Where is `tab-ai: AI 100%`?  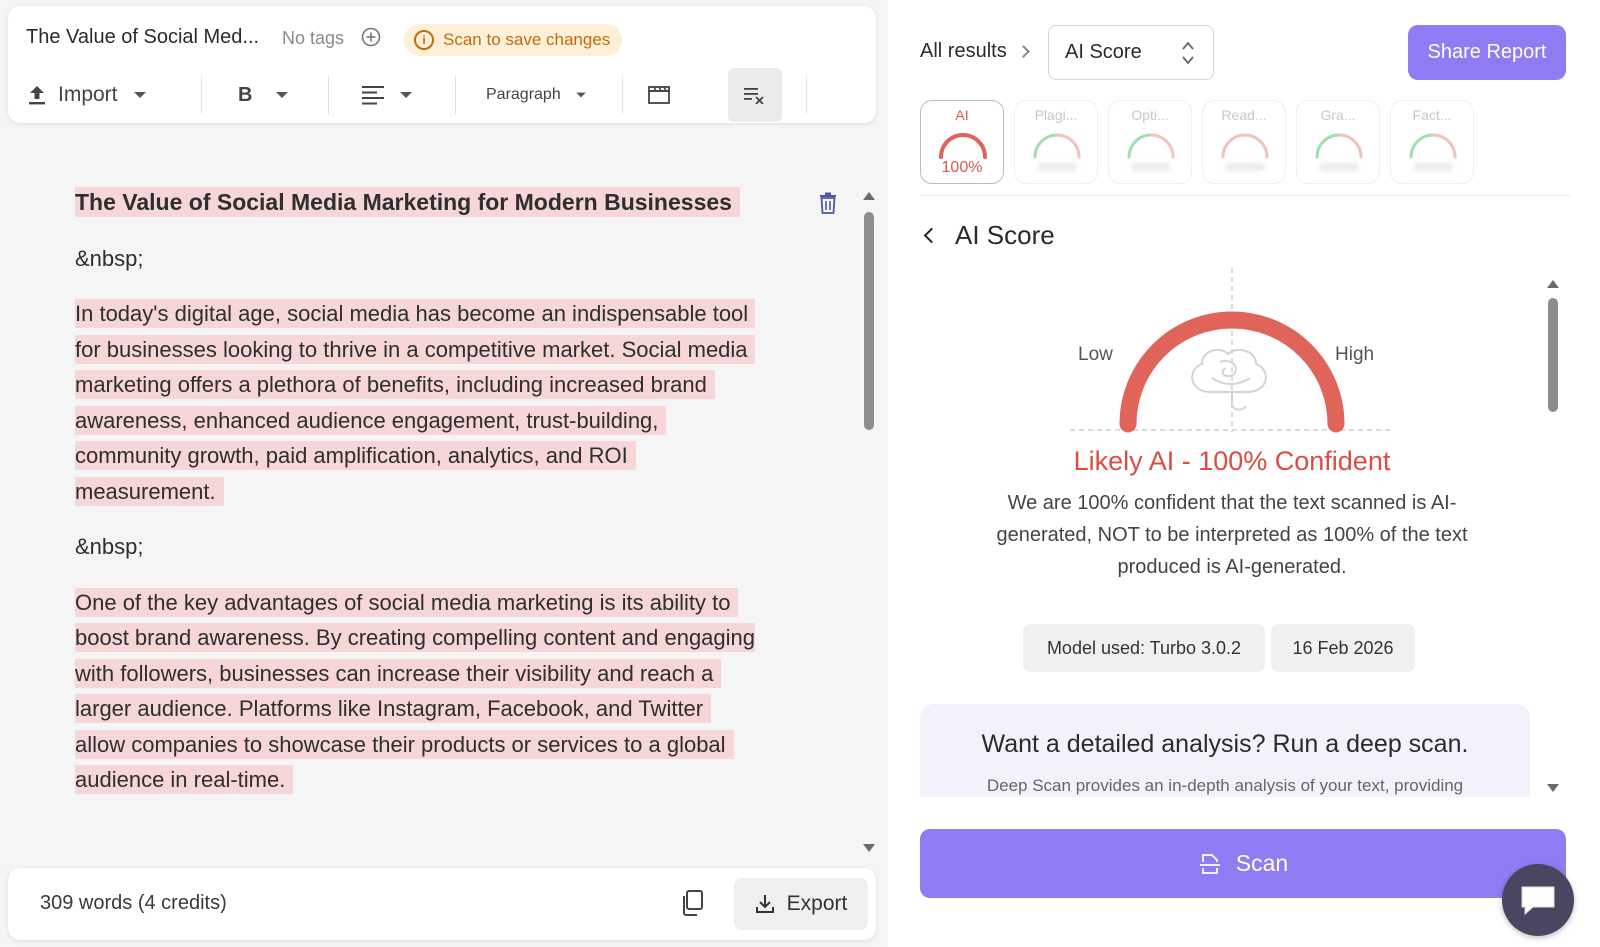
tab-ai: AI 100% is located at coordinates (962, 142).